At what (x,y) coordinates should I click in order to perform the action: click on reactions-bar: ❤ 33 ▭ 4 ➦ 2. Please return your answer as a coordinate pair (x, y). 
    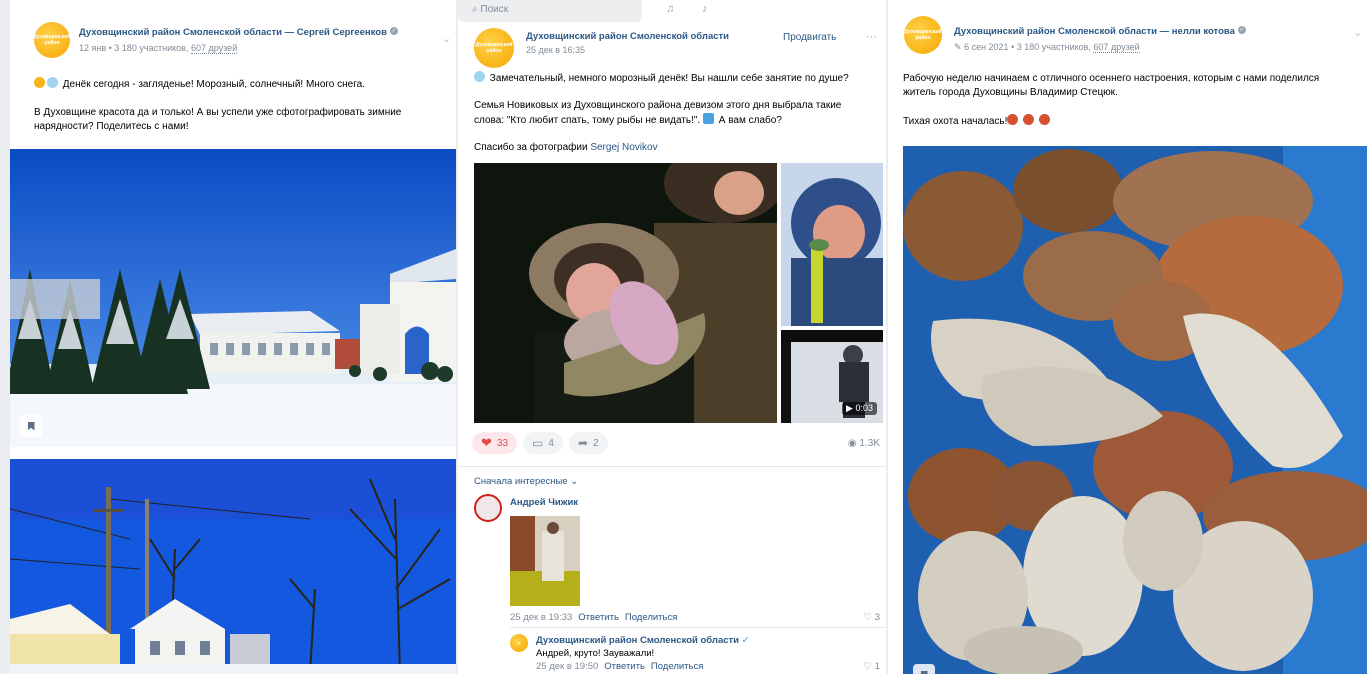
    Looking at the image, I should click on (540, 443).